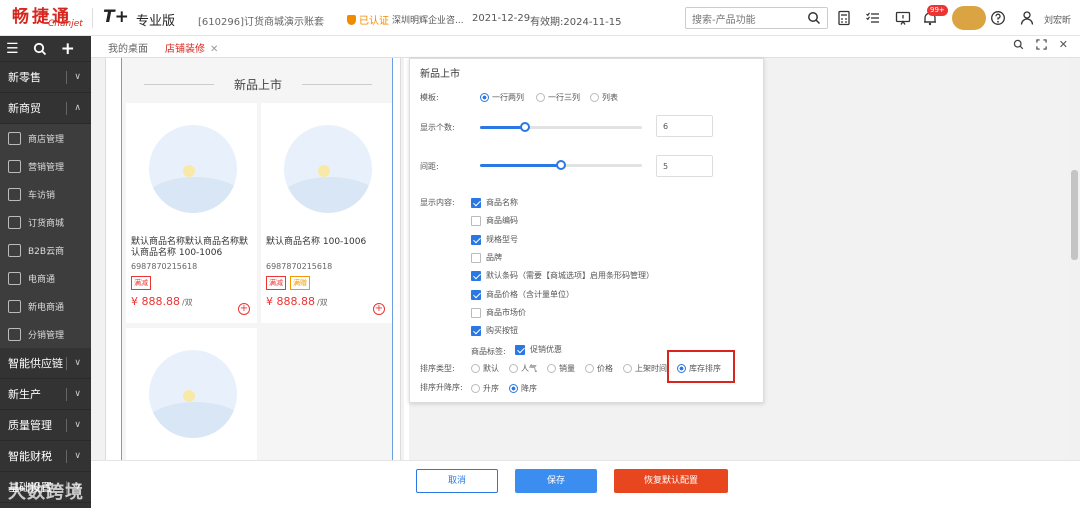 This screenshot has height=508, width=1080. I want to click on shield-icon, so click(351, 20).